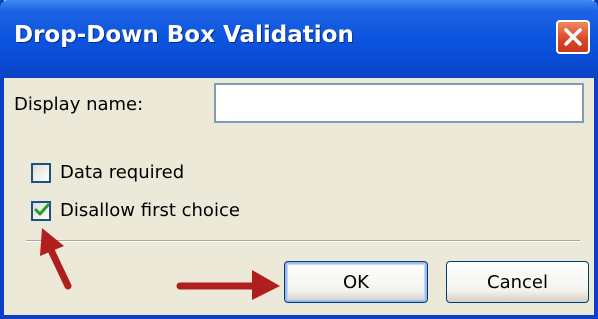  What do you see at coordinates (184, 35) in the screenshot?
I see `dialog-title: Drop-Down Box Validation` at bounding box center [184, 35].